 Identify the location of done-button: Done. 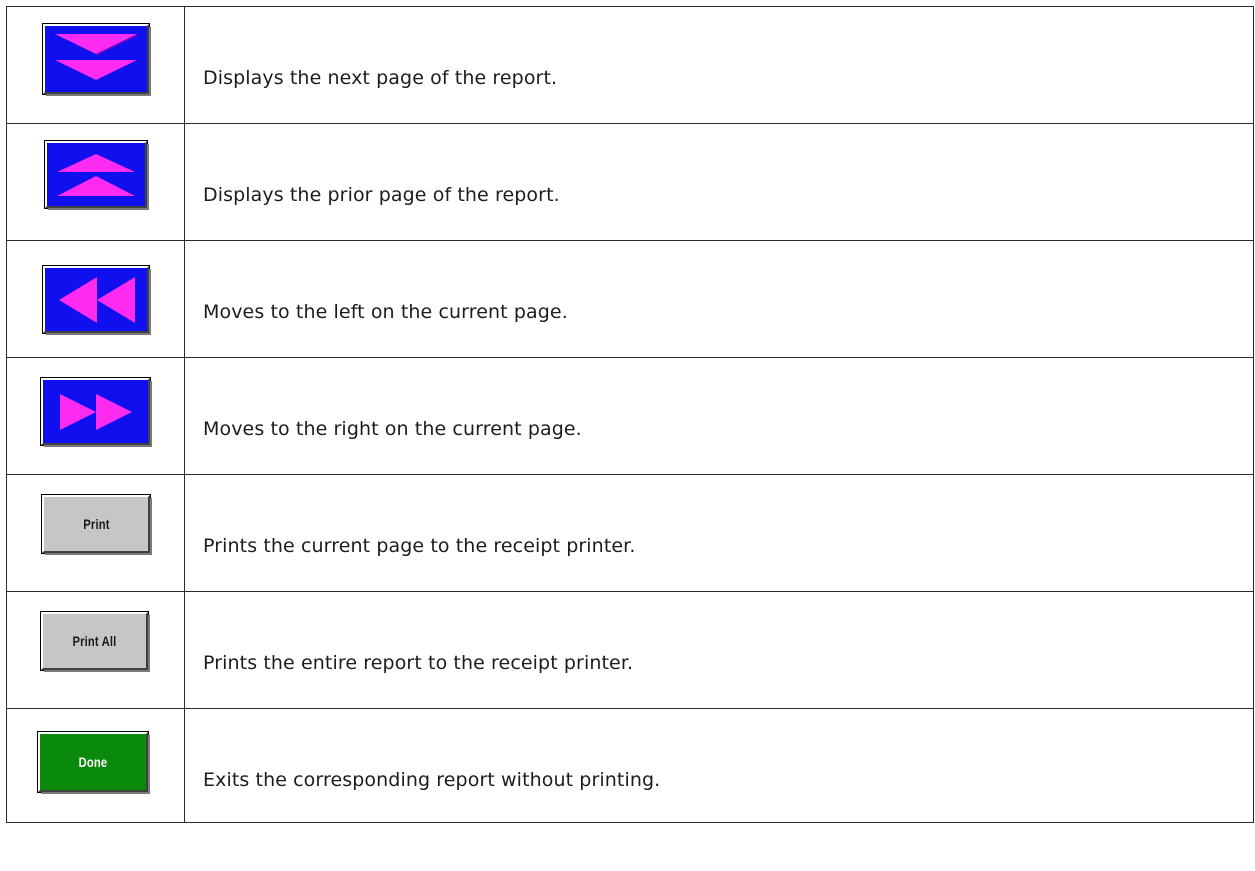
(93, 762).